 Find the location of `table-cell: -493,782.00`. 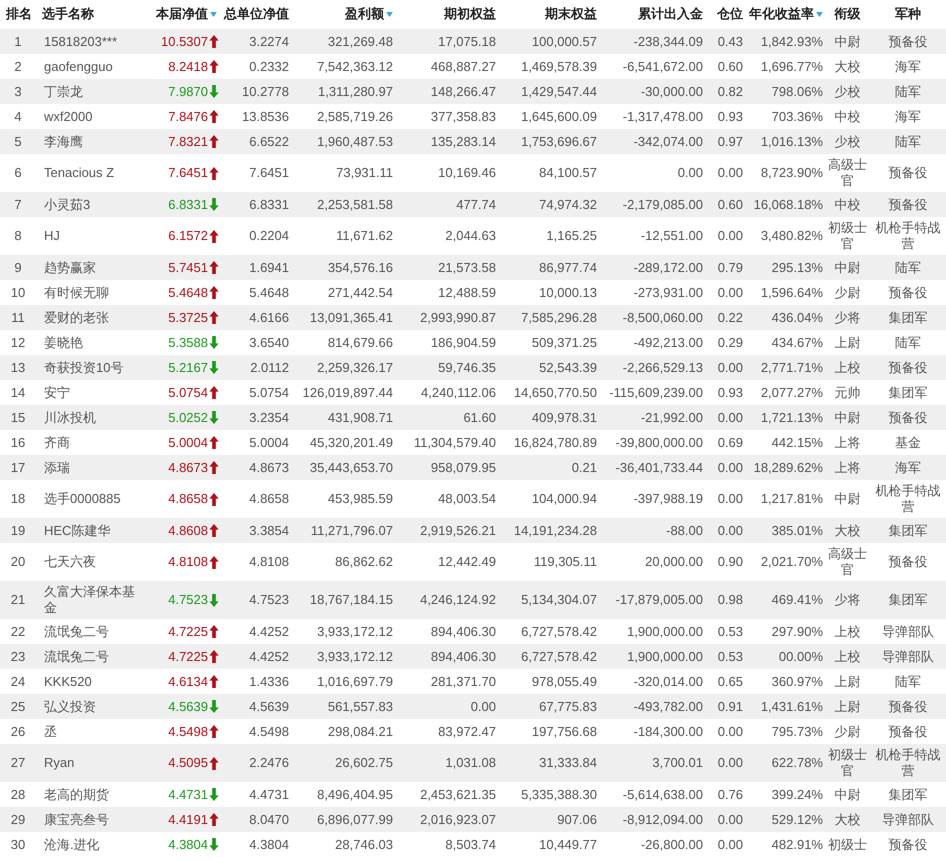

table-cell: -493,782.00 is located at coordinates (668, 706).